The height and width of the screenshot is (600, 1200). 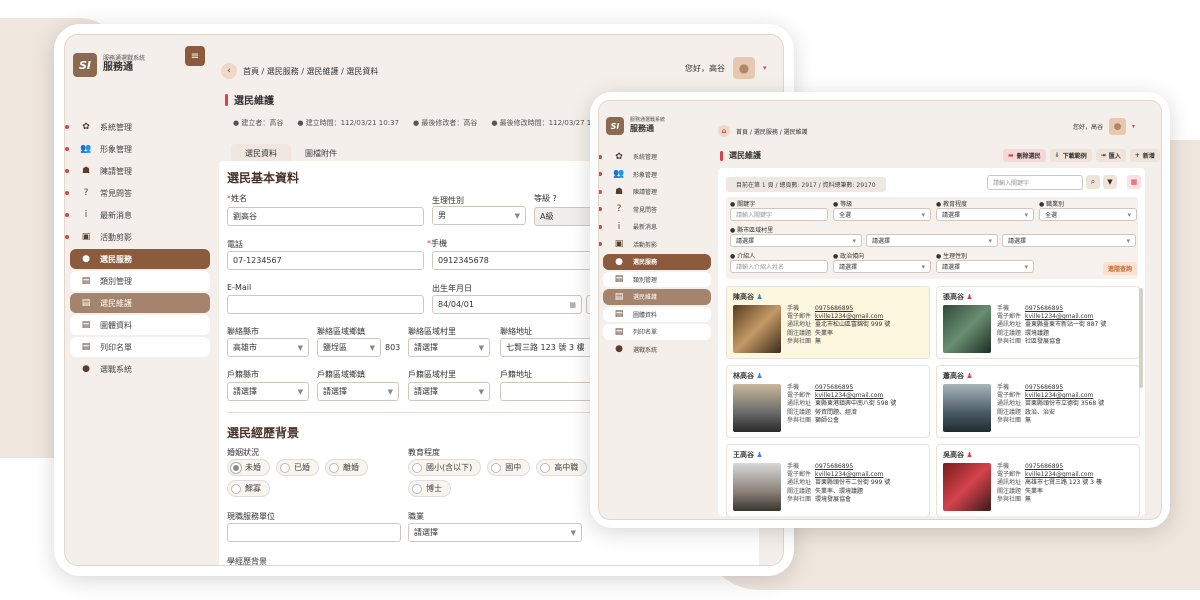 I want to click on intro-filter-input: 請輸入介紹人姓名, so click(x=779, y=266).